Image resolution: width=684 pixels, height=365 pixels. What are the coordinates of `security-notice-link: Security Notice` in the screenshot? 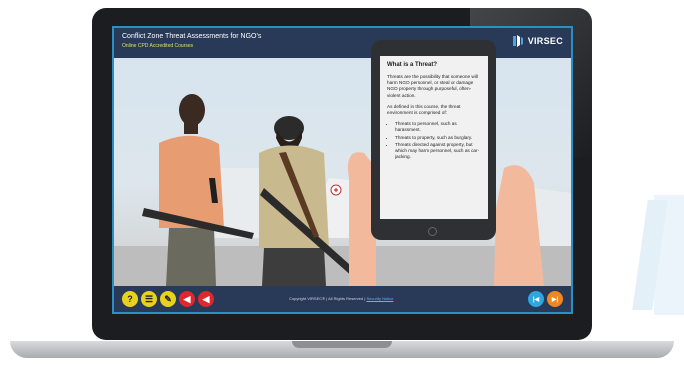 It's located at (380, 298).